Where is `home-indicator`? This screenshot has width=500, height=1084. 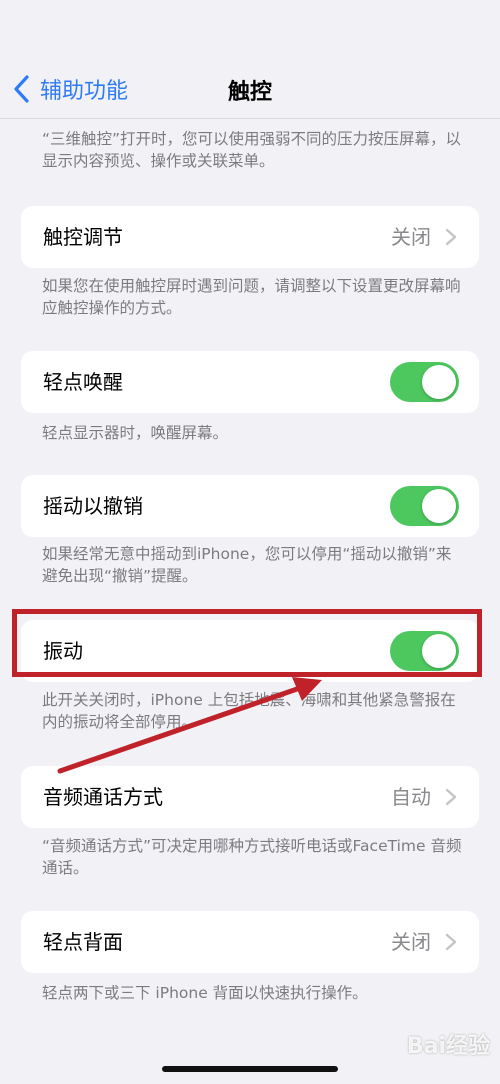 home-indicator is located at coordinates (250, 1069).